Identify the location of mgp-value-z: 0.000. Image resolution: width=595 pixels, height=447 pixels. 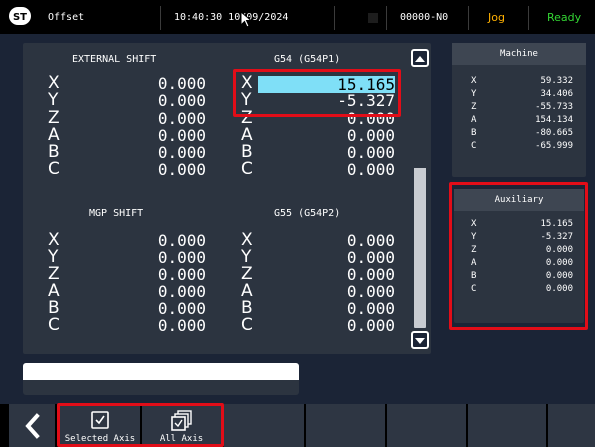
(170, 274).